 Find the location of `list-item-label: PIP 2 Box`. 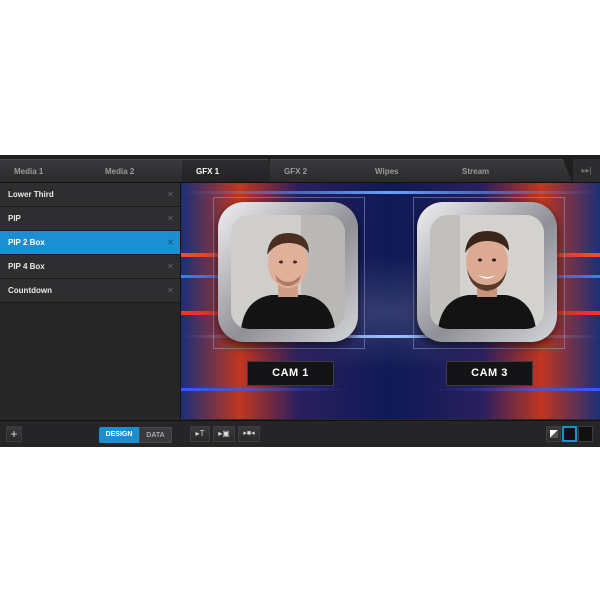

list-item-label: PIP 2 Box is located at coordinates (26, 242).